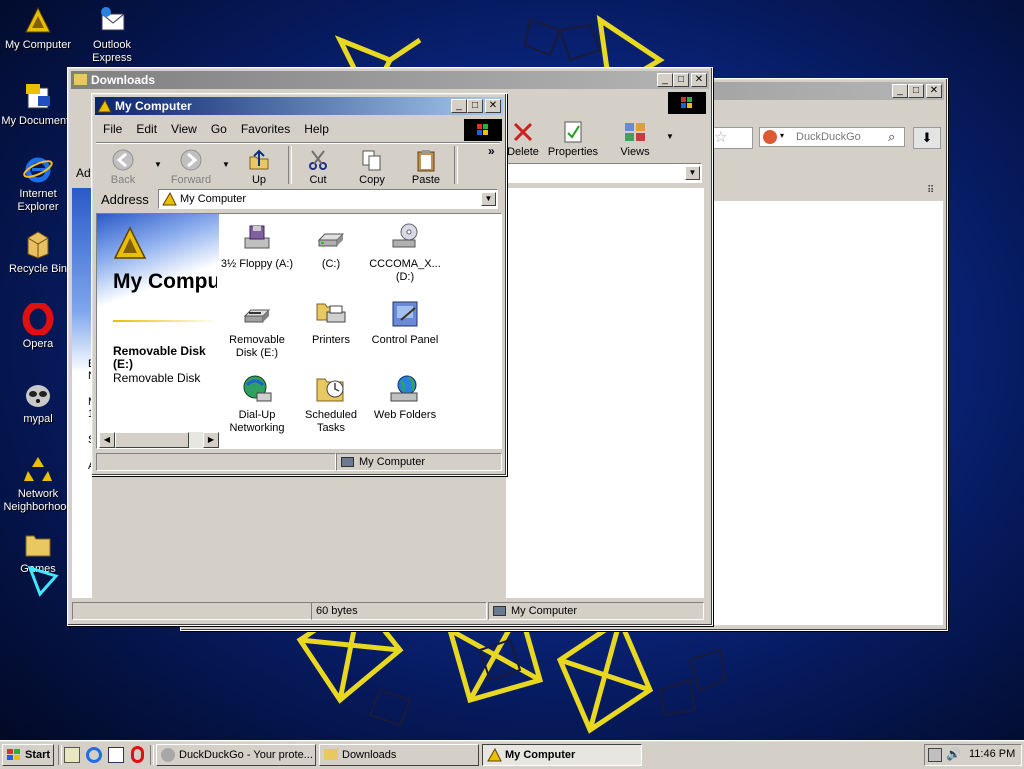  What do you see at coordinates (94, 755) in the screenshot?
I see `quick-launch-internet-explorer-icon` at bounding box center [94, 755].